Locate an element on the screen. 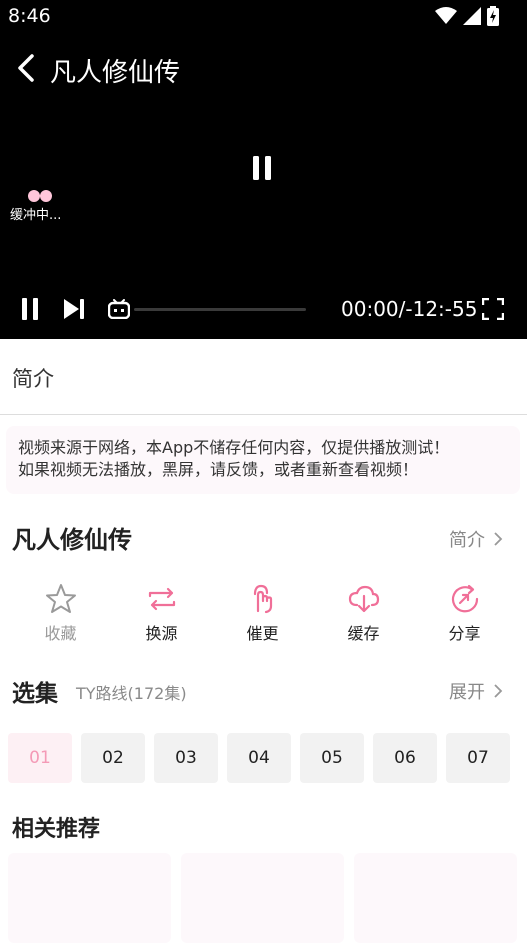  show-title: 凡人修仙传 is located at coordinates (72, 540).